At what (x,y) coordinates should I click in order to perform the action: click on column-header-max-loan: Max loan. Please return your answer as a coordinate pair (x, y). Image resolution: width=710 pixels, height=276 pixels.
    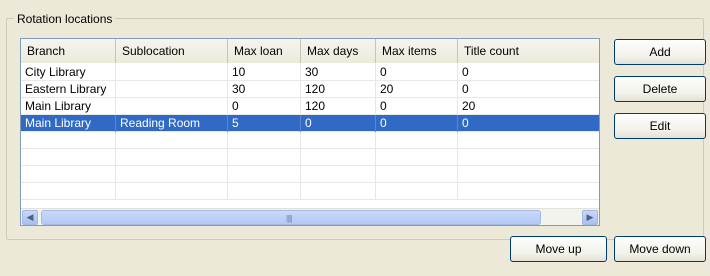
    Looking at the image, I should click on (264, 51).